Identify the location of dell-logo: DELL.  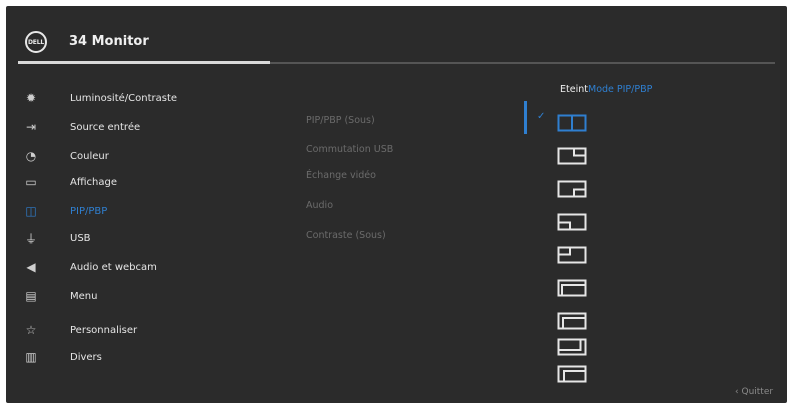
(36, 42).